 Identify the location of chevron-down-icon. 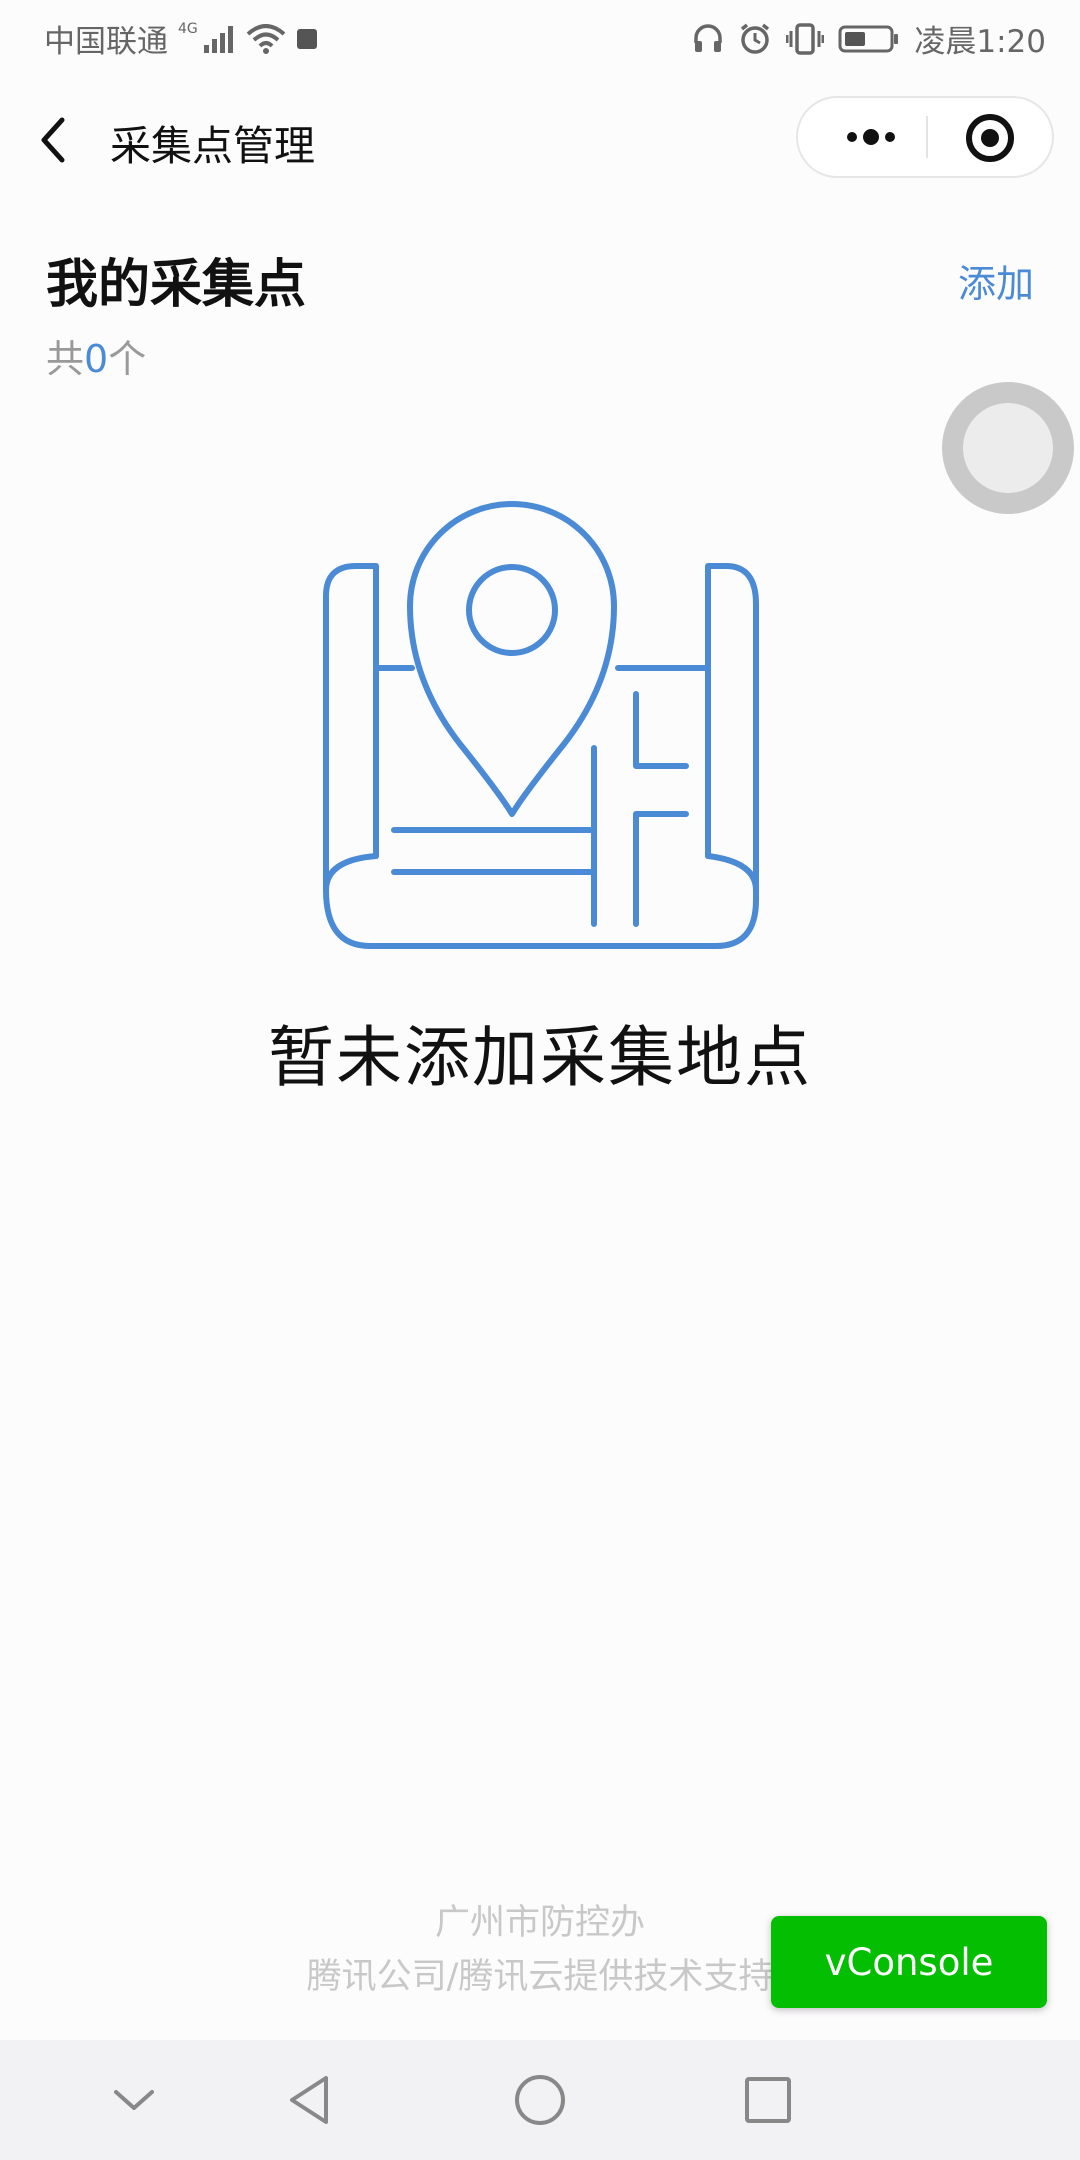
(134, 2100).